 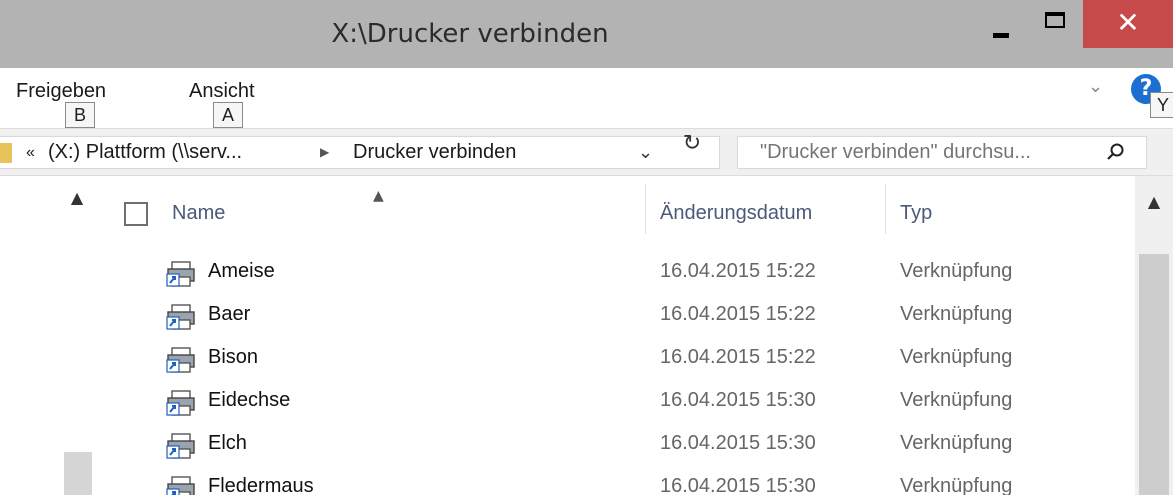 What do you see at coordinates (30, 153) in the screenshot?
I see `breadcrumb-overflow: «` at bounding box center [30, 153].